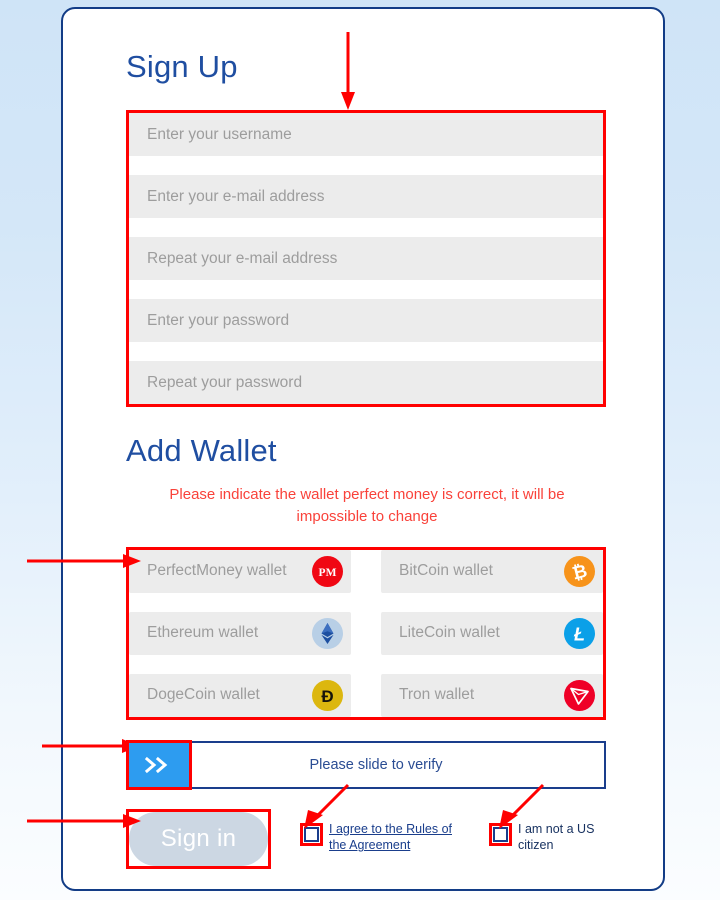 This screenshot has width=720, height=900. I want to click on email-field: Enter your e-mail address, so click(366, 196).